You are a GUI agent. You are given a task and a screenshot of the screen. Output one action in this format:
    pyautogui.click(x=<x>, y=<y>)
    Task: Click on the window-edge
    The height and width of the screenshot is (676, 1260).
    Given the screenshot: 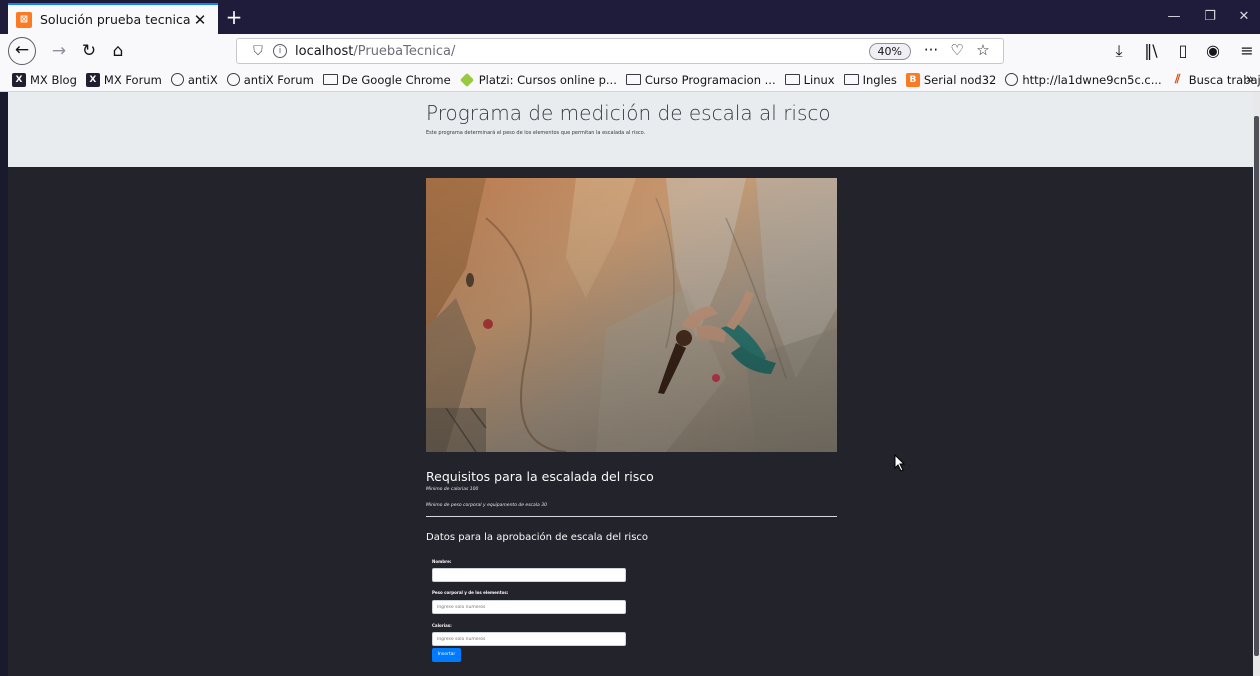 What is the action you would take?
    pyautogui.click(x=4, y=384)
    